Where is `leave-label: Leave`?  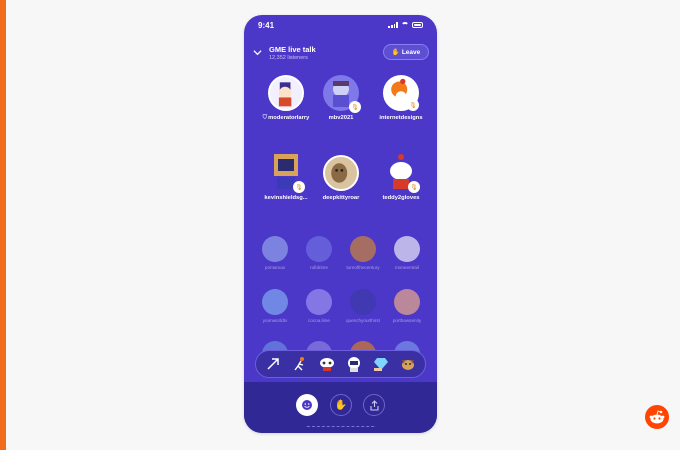
leave-label: Leave is located at coordinates (411, 52).